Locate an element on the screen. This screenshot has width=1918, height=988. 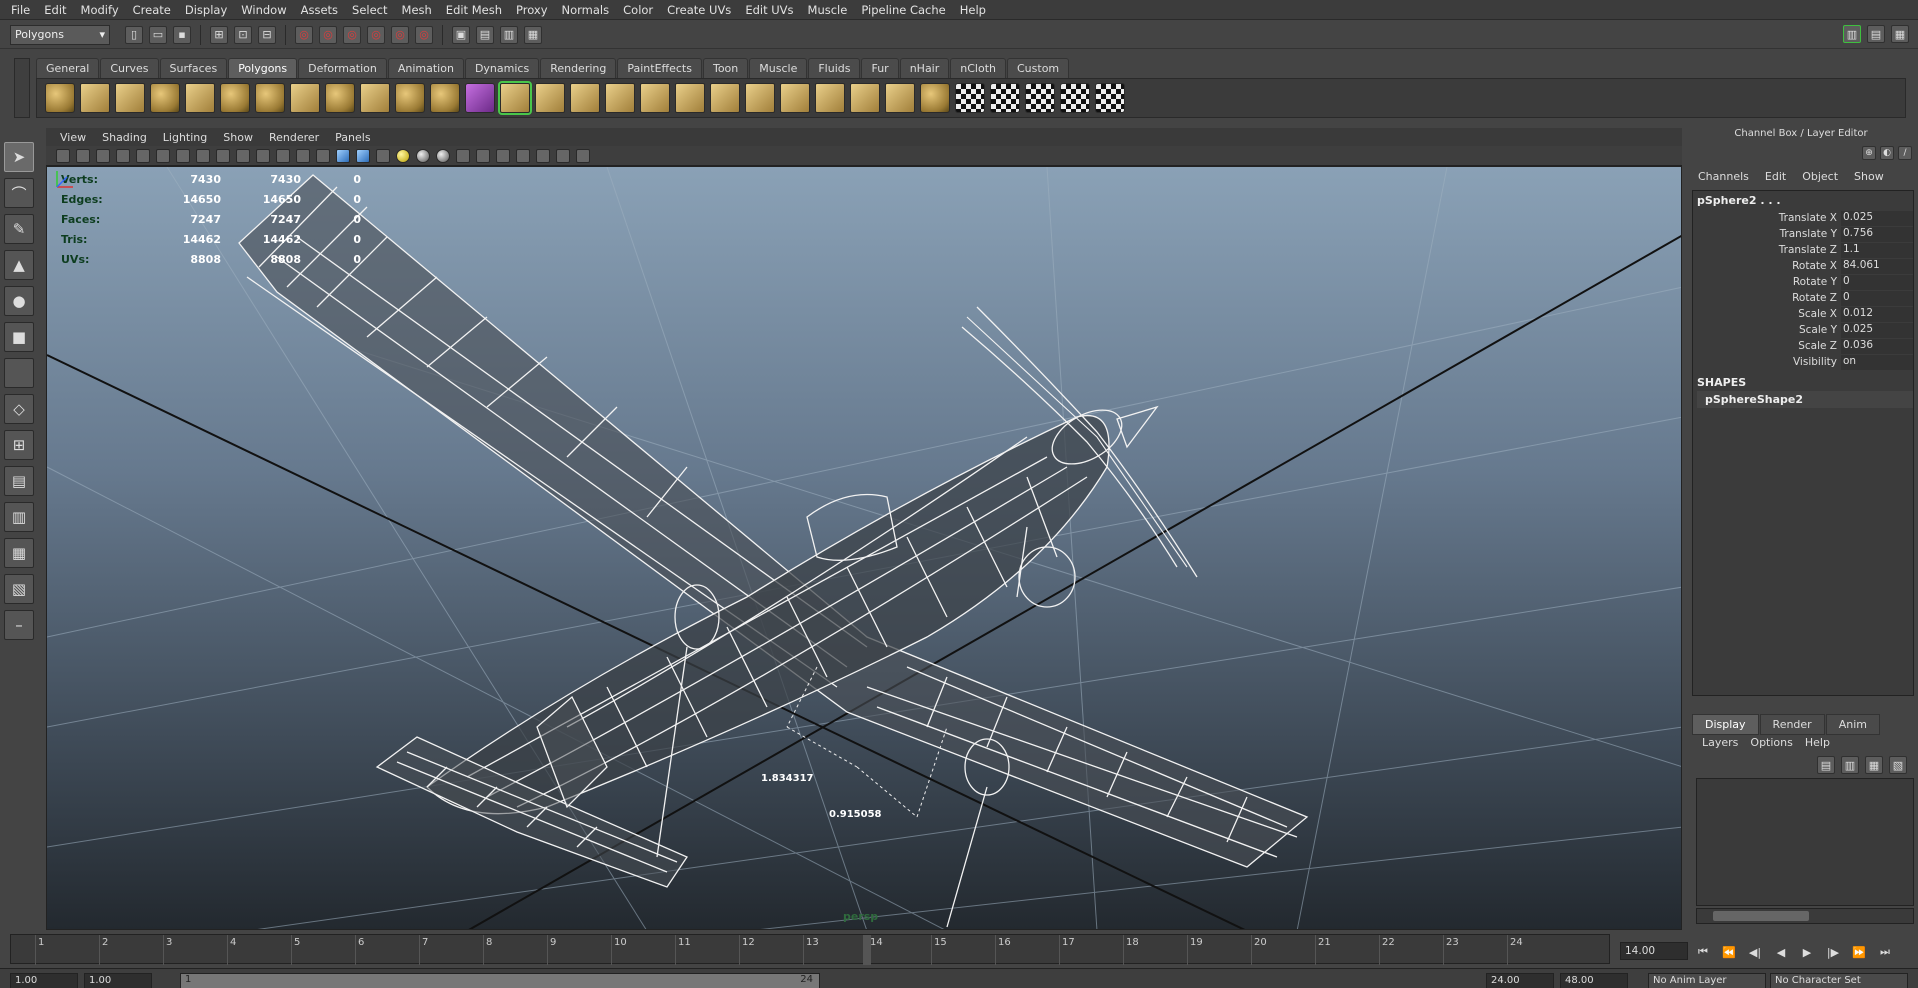
menu-file: File is located at coordinates (20, 10).